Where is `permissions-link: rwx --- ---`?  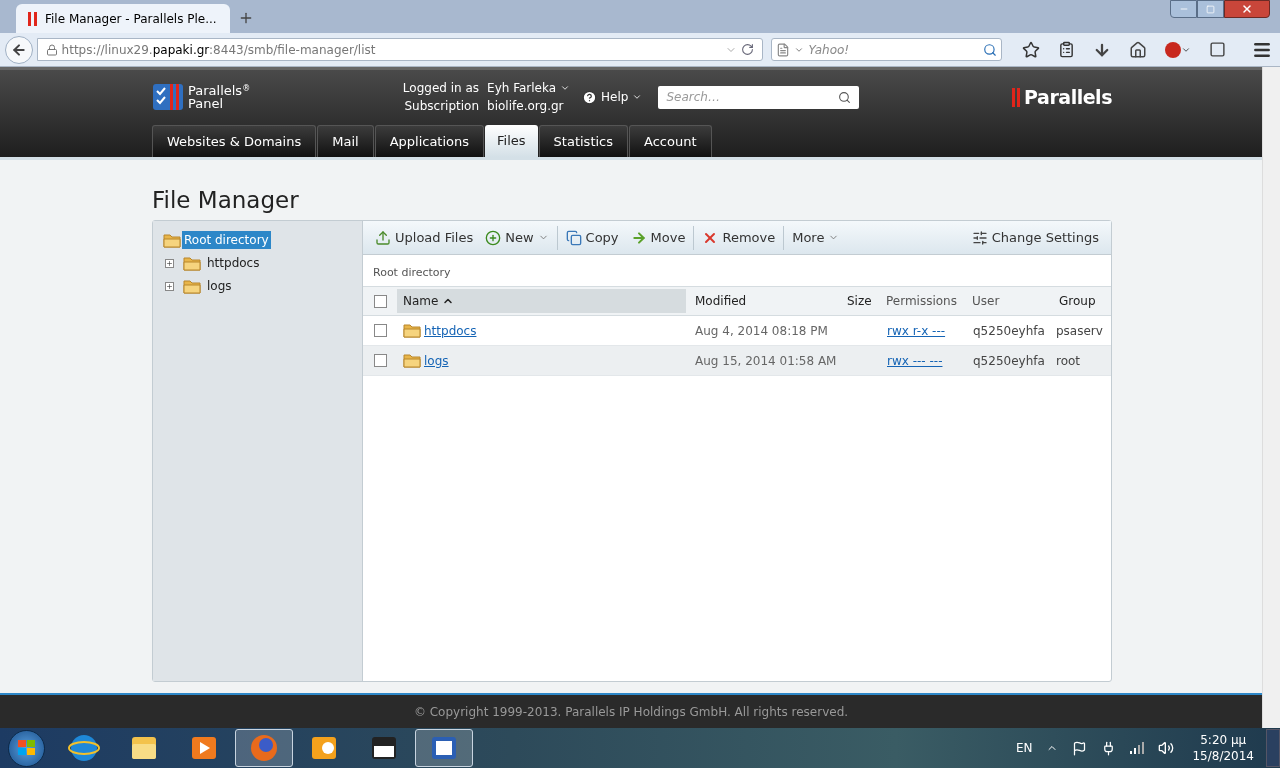 permissions-link: rwx --- --- is located at coordinates (915, 360).